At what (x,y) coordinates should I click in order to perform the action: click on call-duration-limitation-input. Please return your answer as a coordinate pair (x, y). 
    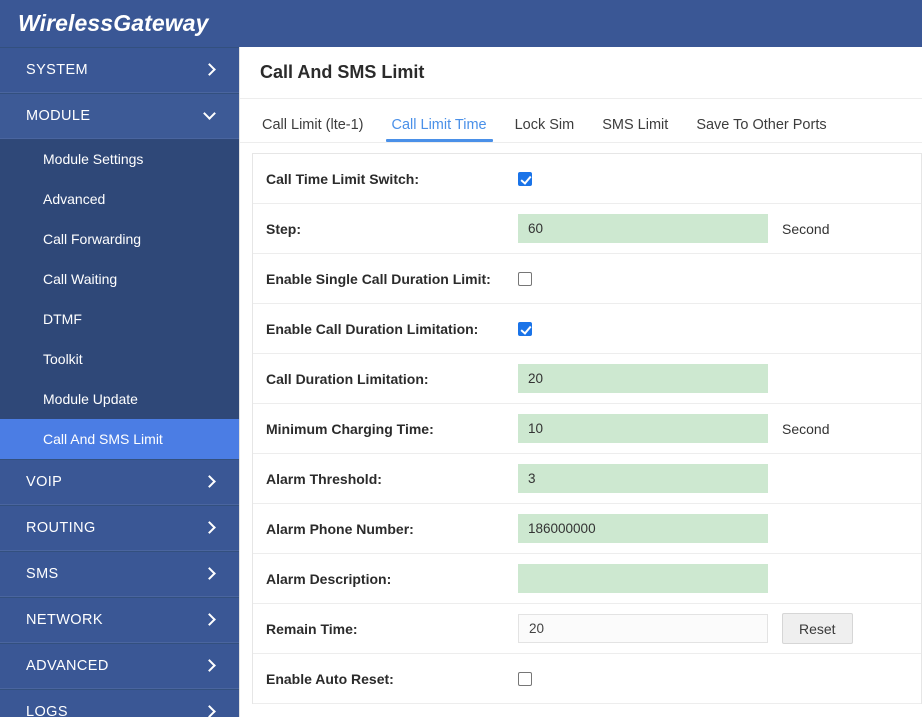
    Looking at the image, I should click on (643, 378).